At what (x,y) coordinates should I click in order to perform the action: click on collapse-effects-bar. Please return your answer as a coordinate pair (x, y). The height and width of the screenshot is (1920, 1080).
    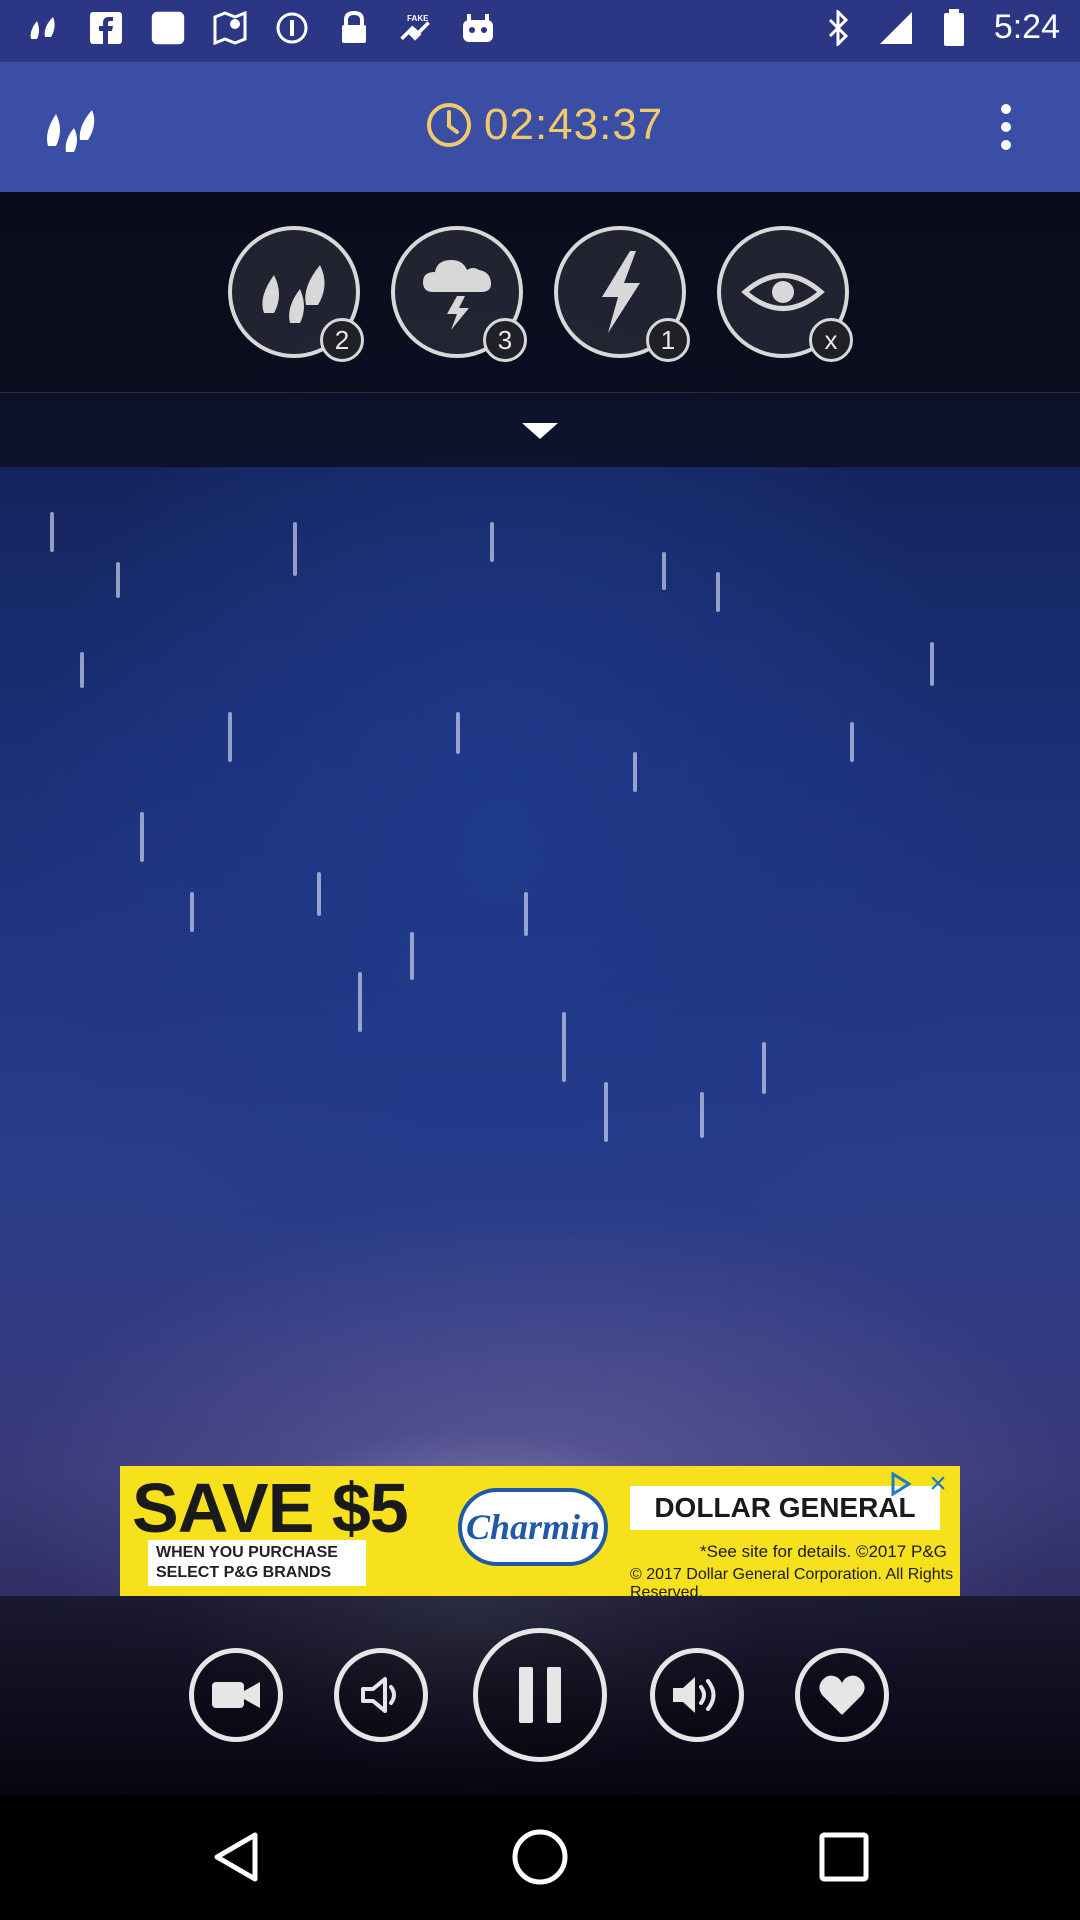
    Looking at the image, I should click on (540, 429).